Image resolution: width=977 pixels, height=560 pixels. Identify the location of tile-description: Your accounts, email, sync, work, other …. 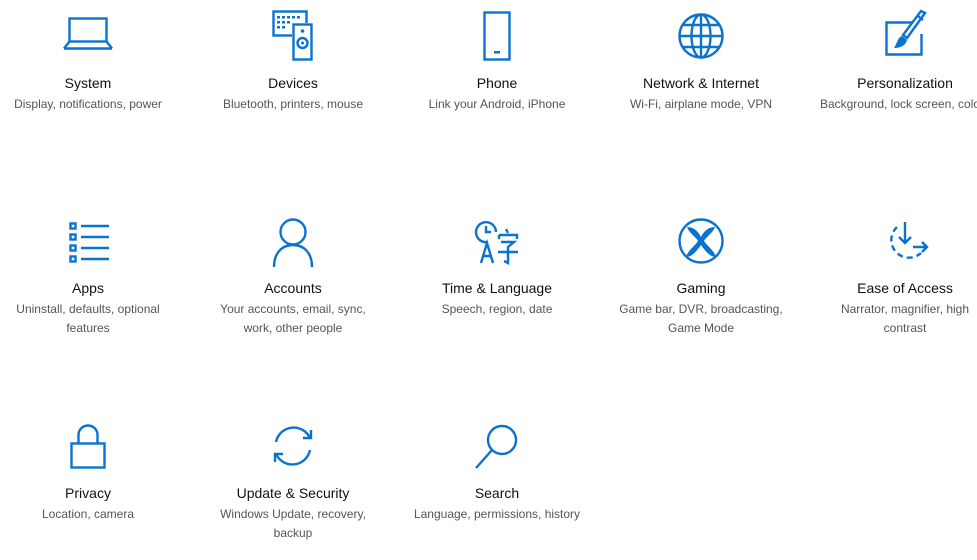
(293, 318).